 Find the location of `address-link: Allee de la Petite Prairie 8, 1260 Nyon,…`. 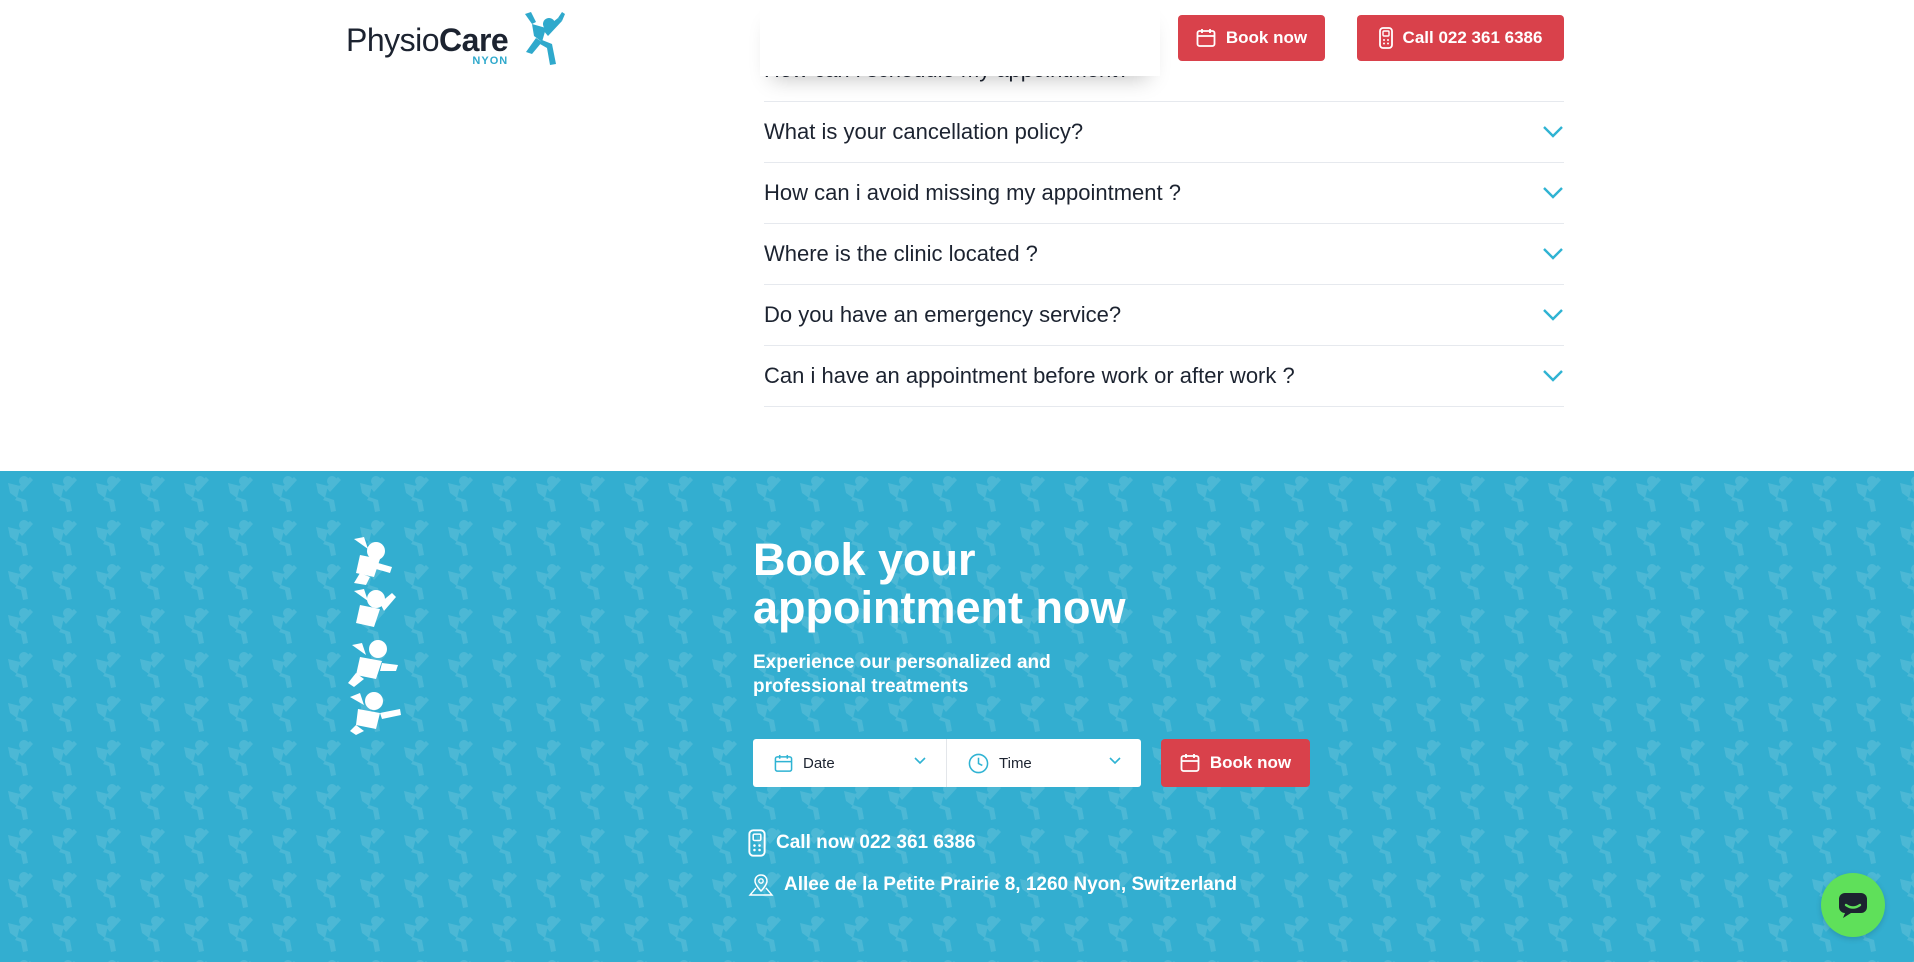

address-link: Allee de la Petite Prairie 8, 1260 Nyon,… is located at coordinates (992, 885).